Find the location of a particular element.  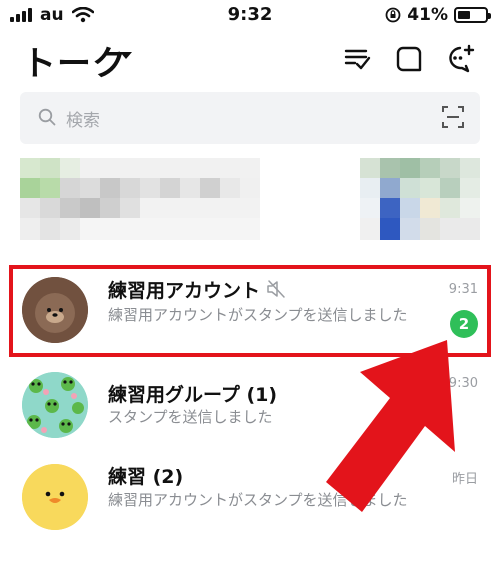

chat-time: 9:30 is located at coordinates (463, 383).